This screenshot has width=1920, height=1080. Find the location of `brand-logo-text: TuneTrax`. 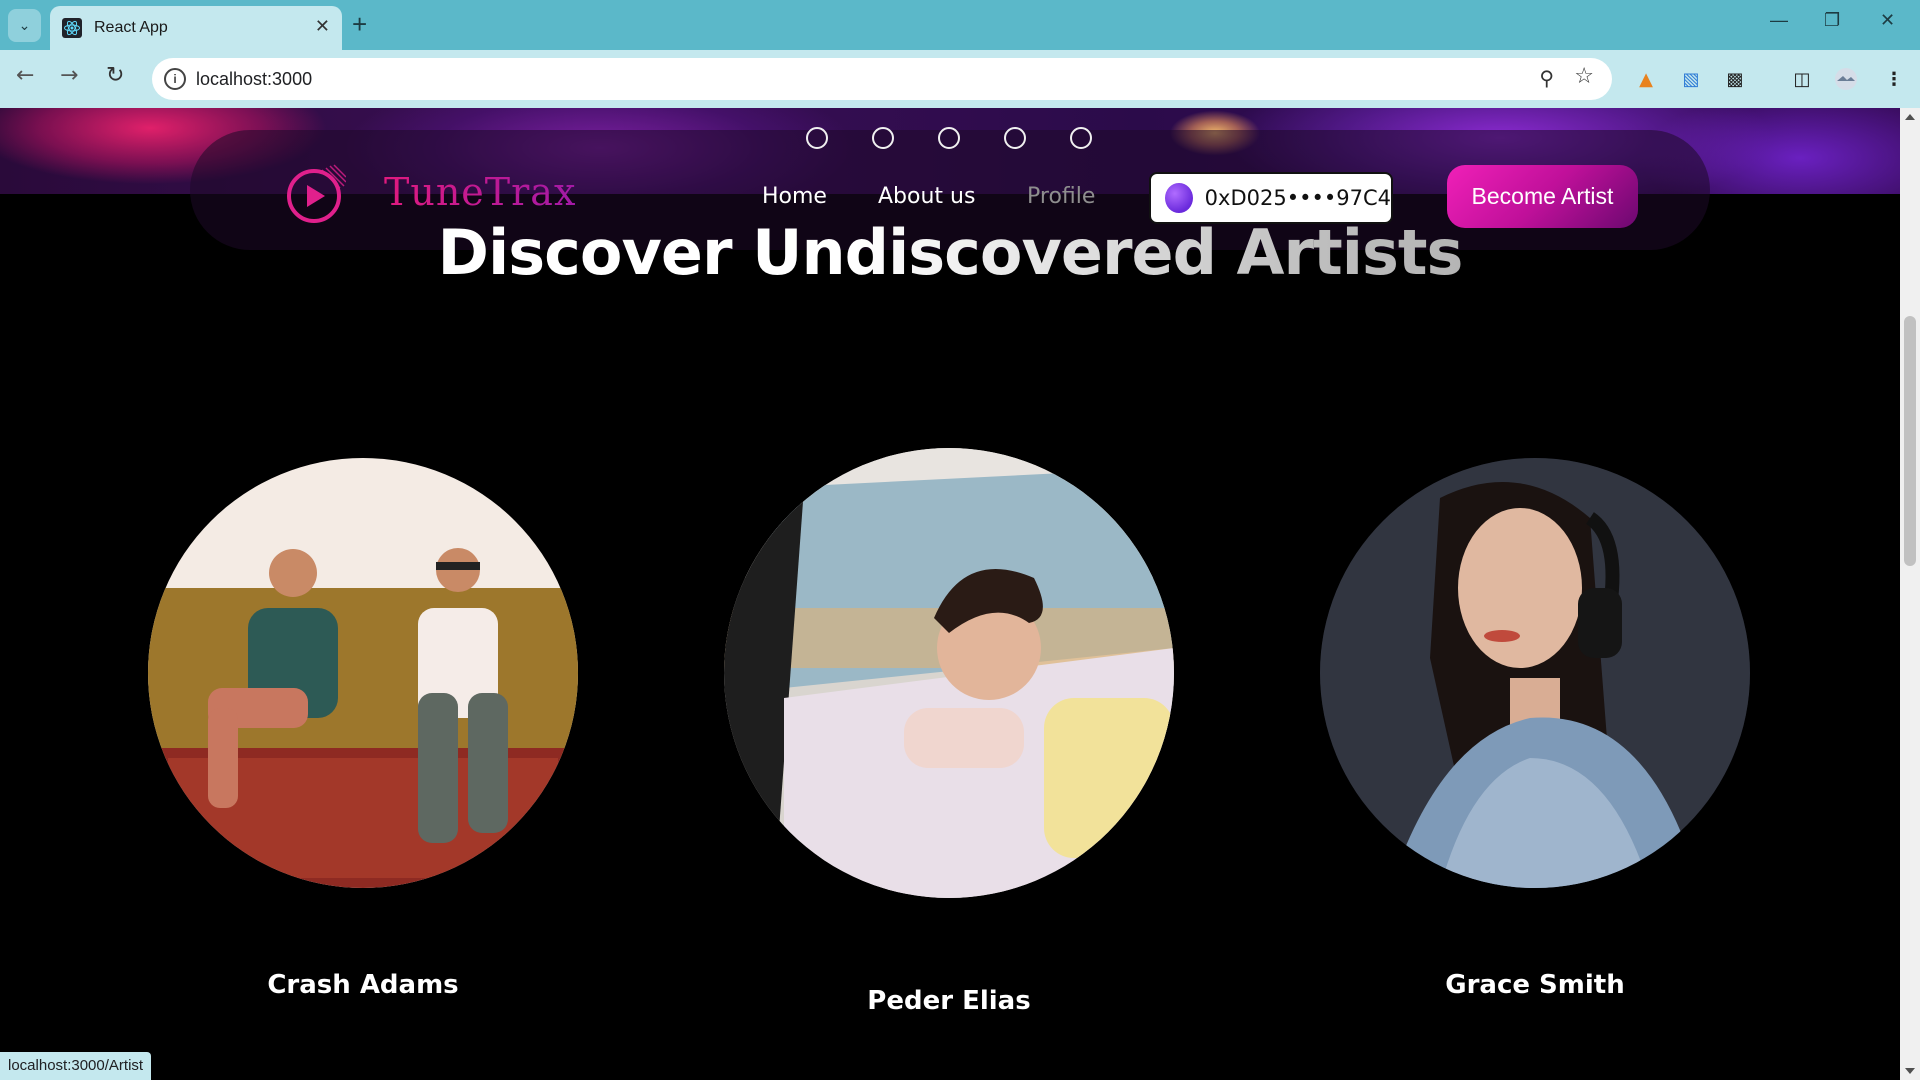

brand-logo-text: TuneTrax is located at coordinates (480, 192).